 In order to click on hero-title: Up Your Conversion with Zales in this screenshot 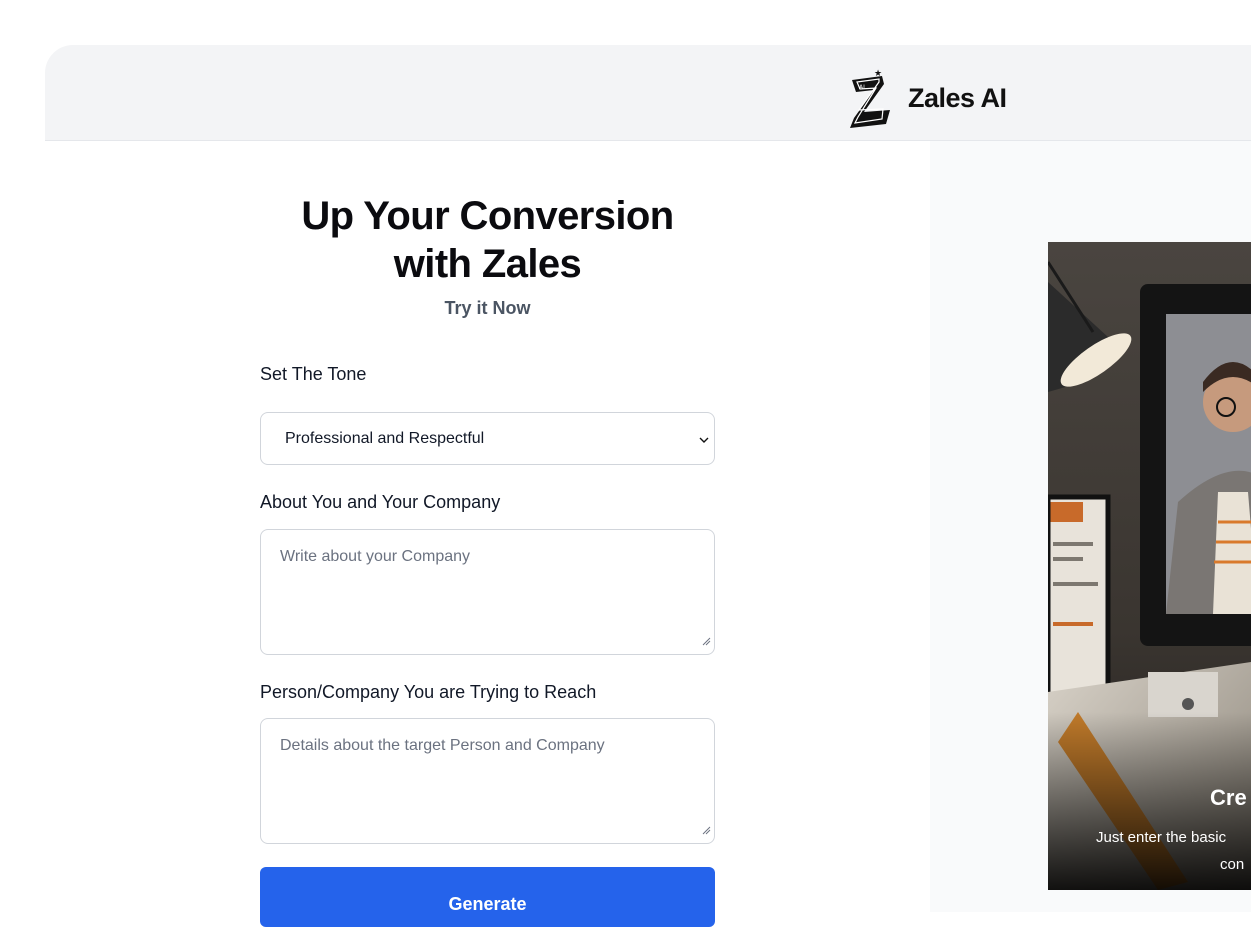, I will do `click(487, 240)`.